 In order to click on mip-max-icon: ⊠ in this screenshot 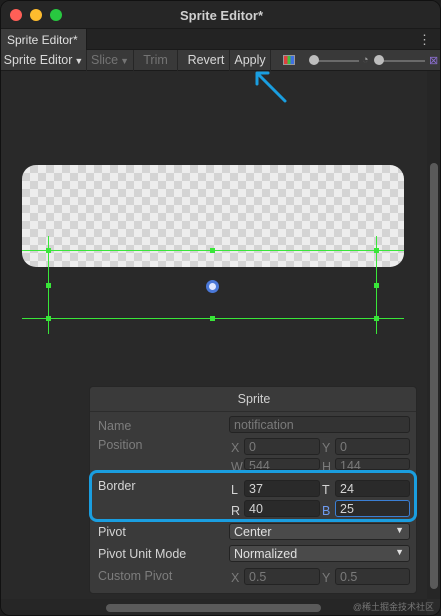, I will do `click(434, 61)`.